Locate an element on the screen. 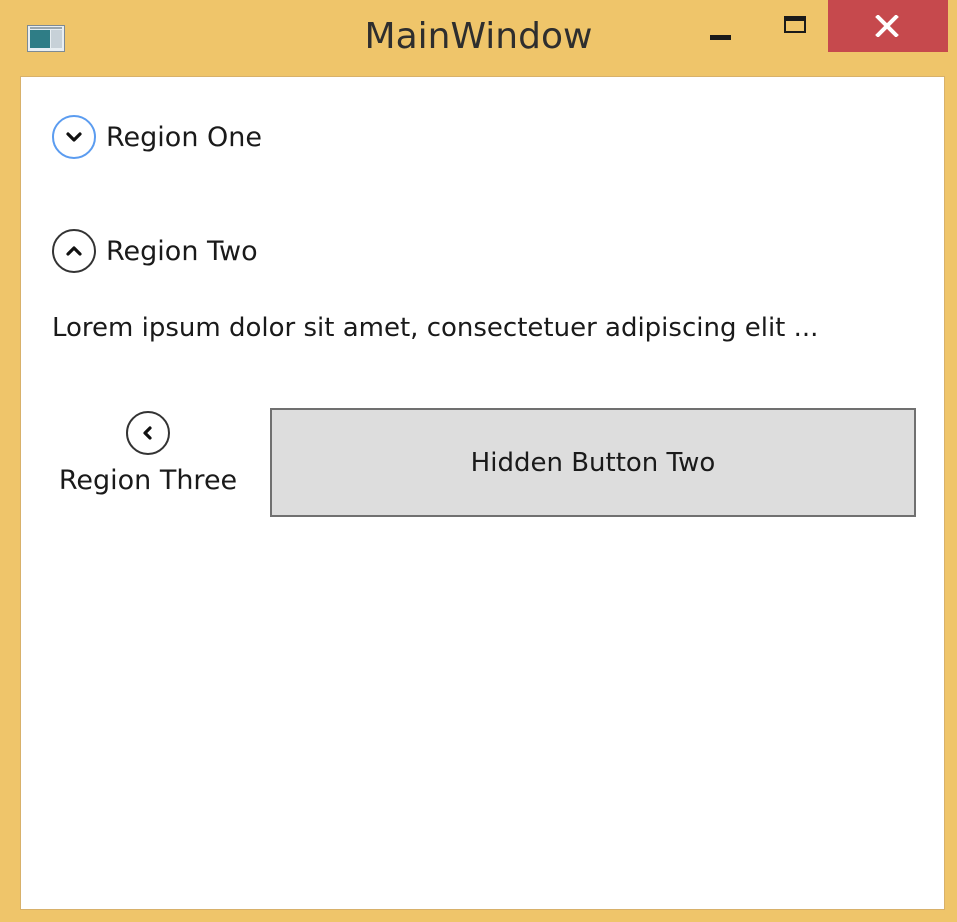 The image size is (957, 922). hidden-button-two: Hidden Button Two is located at coordinates (593, 462).